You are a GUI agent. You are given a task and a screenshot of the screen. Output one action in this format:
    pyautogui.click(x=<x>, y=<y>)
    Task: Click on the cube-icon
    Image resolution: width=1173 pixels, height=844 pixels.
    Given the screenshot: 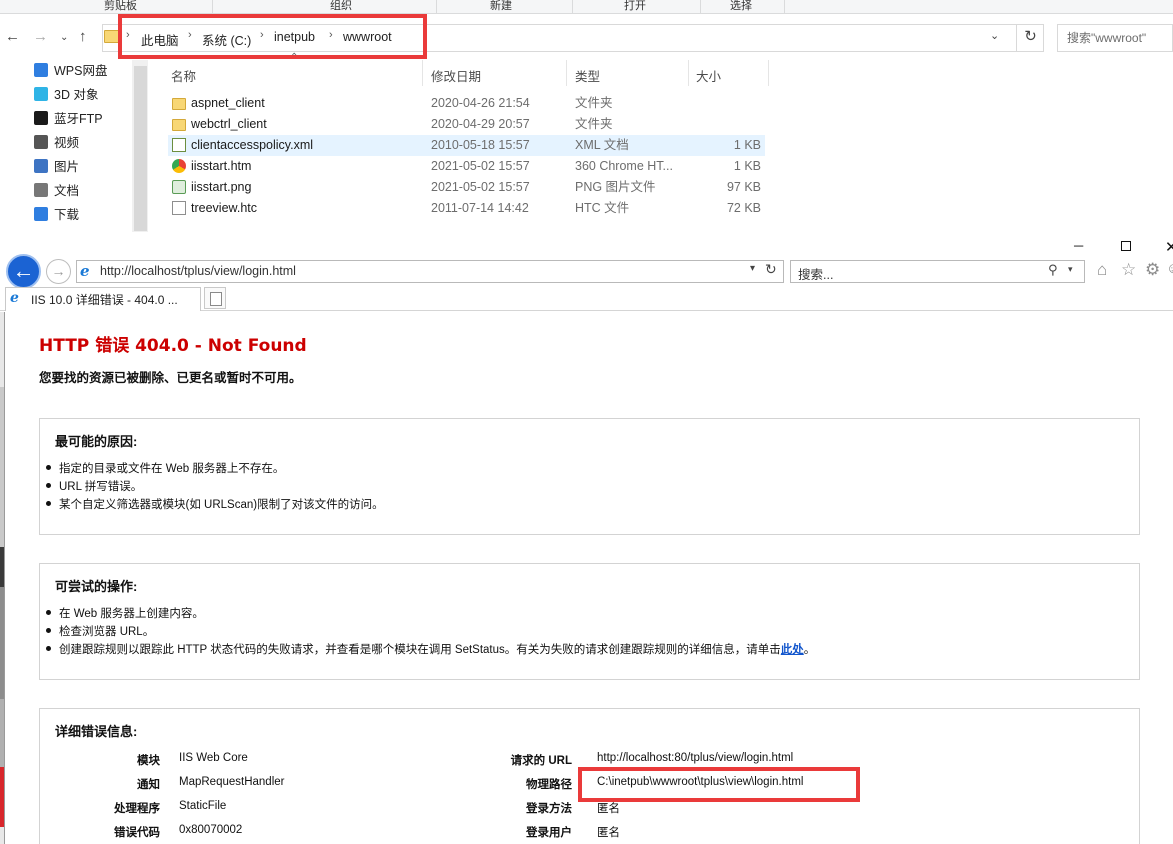 What is the action you would take?
    pyautogui.click(x=41, y=94)
    